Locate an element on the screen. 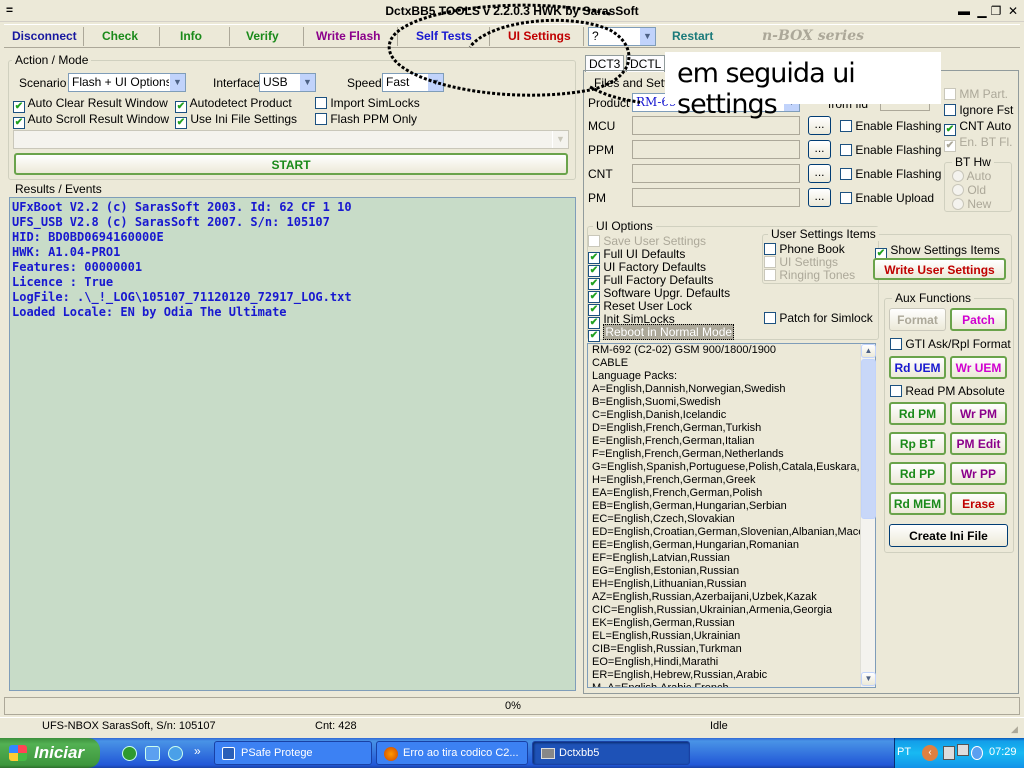  bt-auto-radio: Auto is located at coordinates (971, 176).